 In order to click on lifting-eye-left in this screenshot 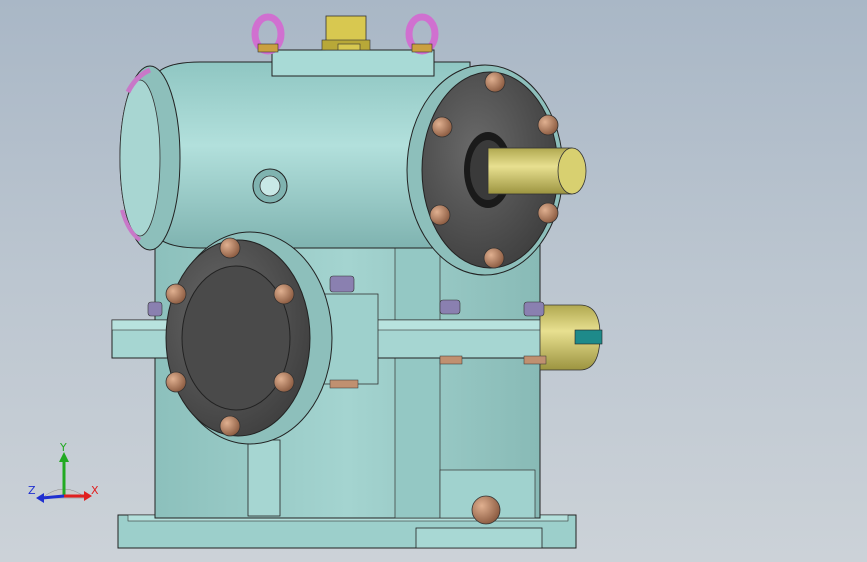, I will do `click(268, 34)`.